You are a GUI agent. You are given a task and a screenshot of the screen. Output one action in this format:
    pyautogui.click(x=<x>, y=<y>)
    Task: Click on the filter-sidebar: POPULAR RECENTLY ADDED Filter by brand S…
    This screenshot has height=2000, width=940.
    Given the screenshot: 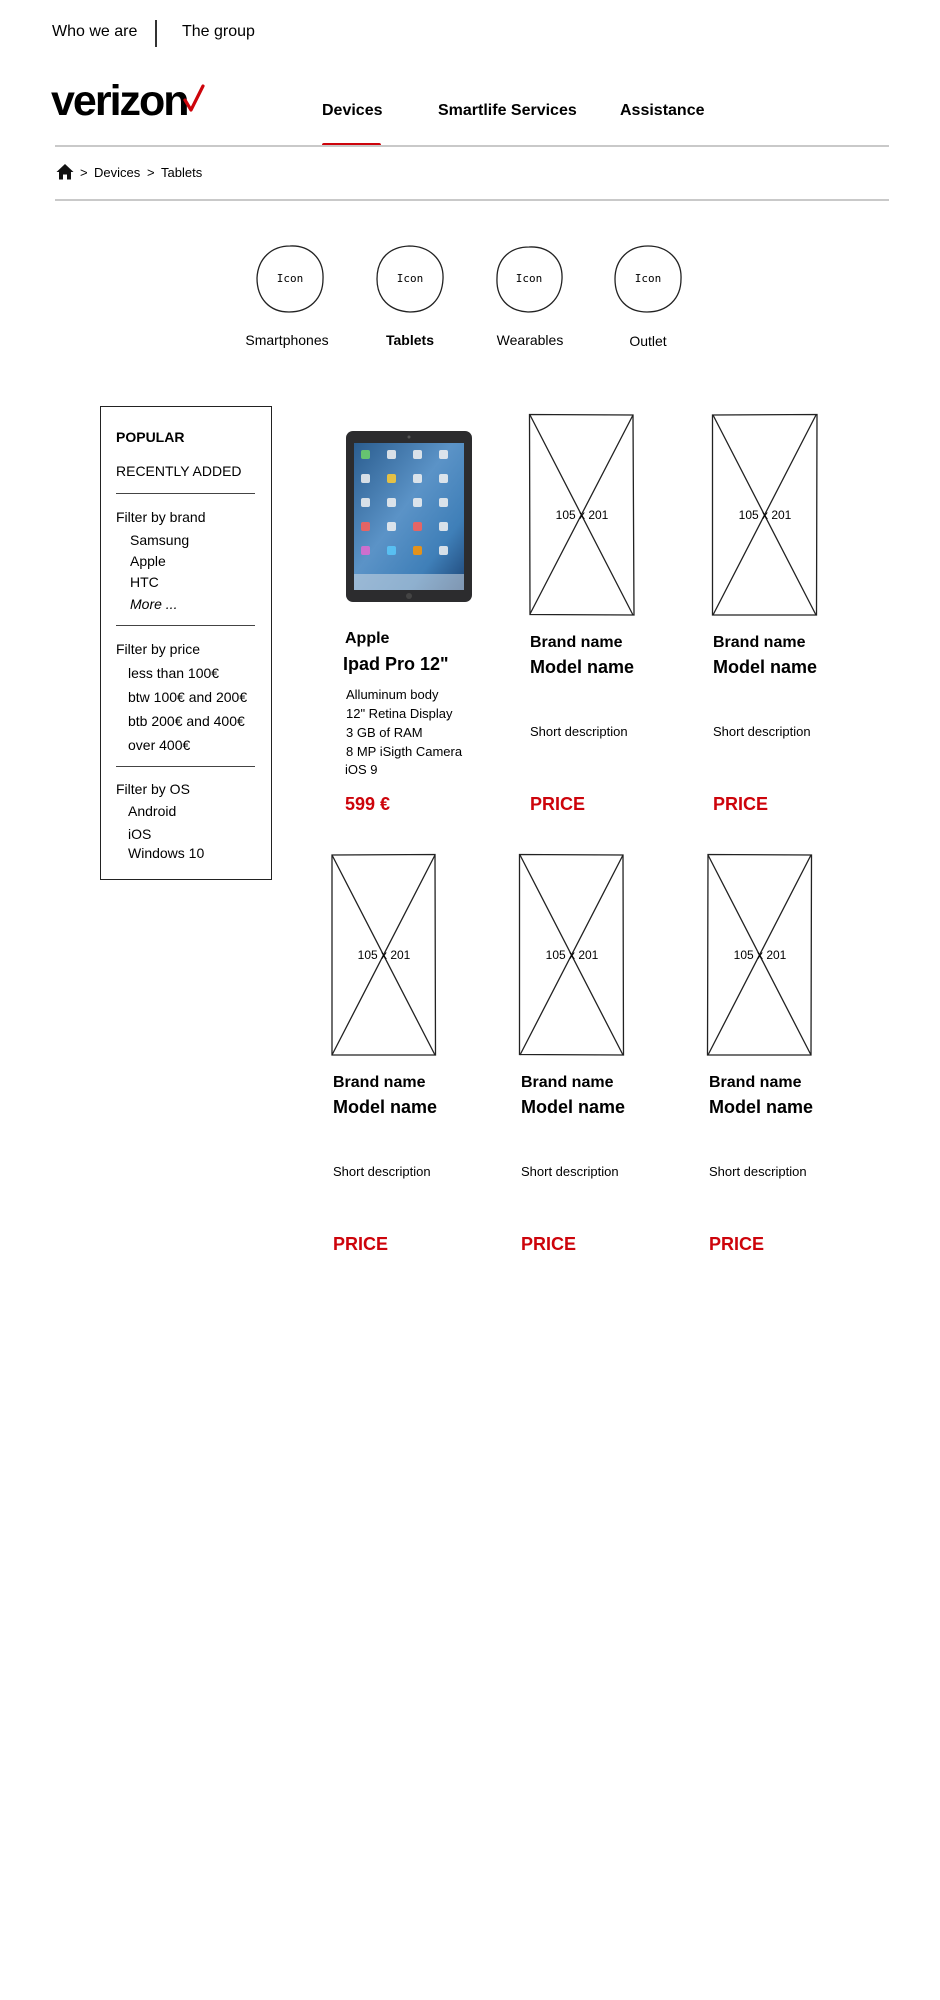 What is the action you would take?
    pyautogui.click(x=186, y=643)
    